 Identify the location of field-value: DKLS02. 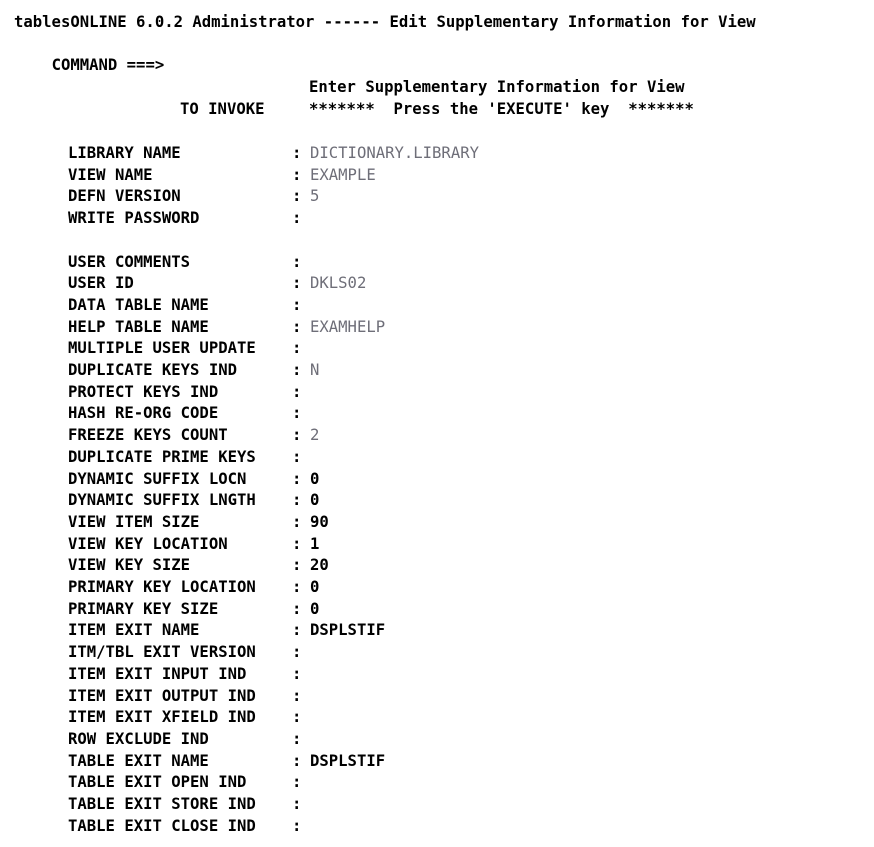
(338, 284).